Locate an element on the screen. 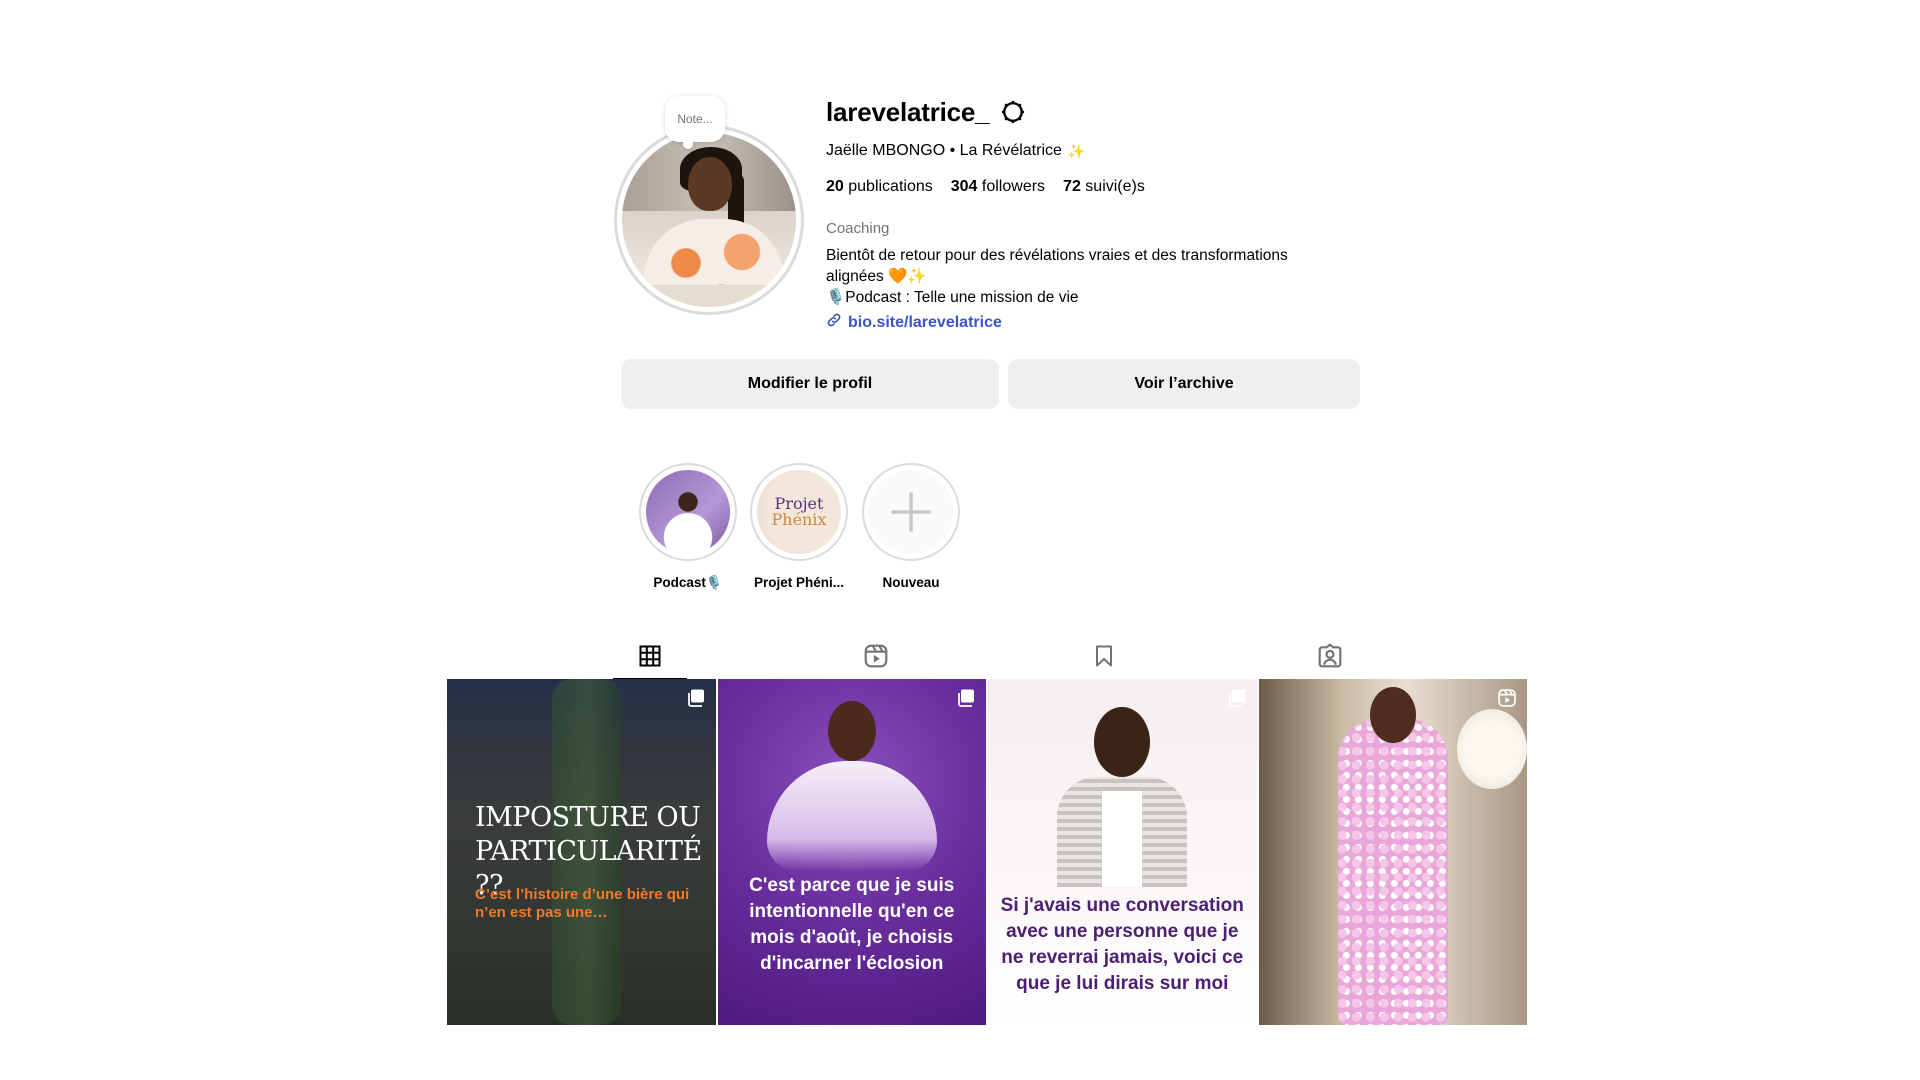  posts-stat: 20 publications is located at coordinates (879, 186).